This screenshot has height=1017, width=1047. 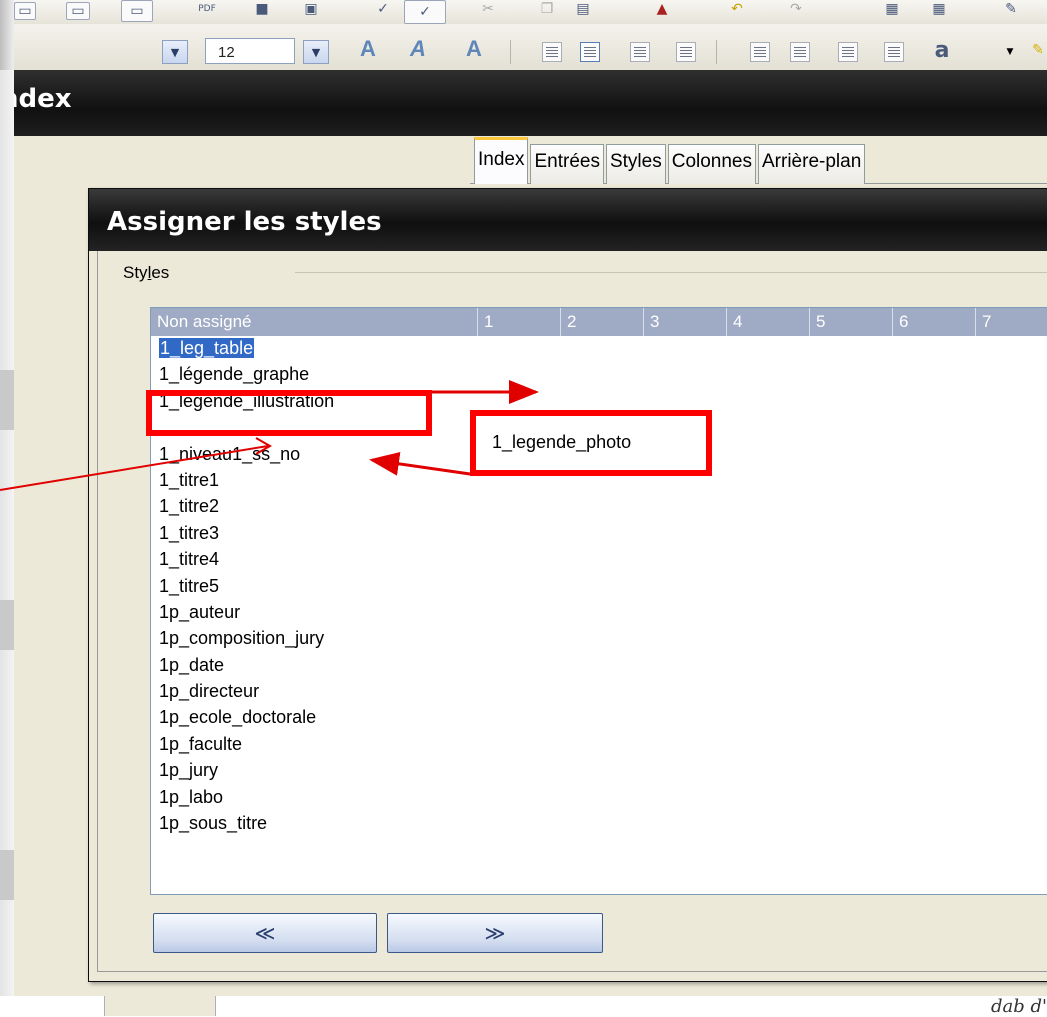 What do you see at coordinates (189, 506) in the screenshot?
I see `list-item-label: 1_titre2` at bounding box center [189, 506].